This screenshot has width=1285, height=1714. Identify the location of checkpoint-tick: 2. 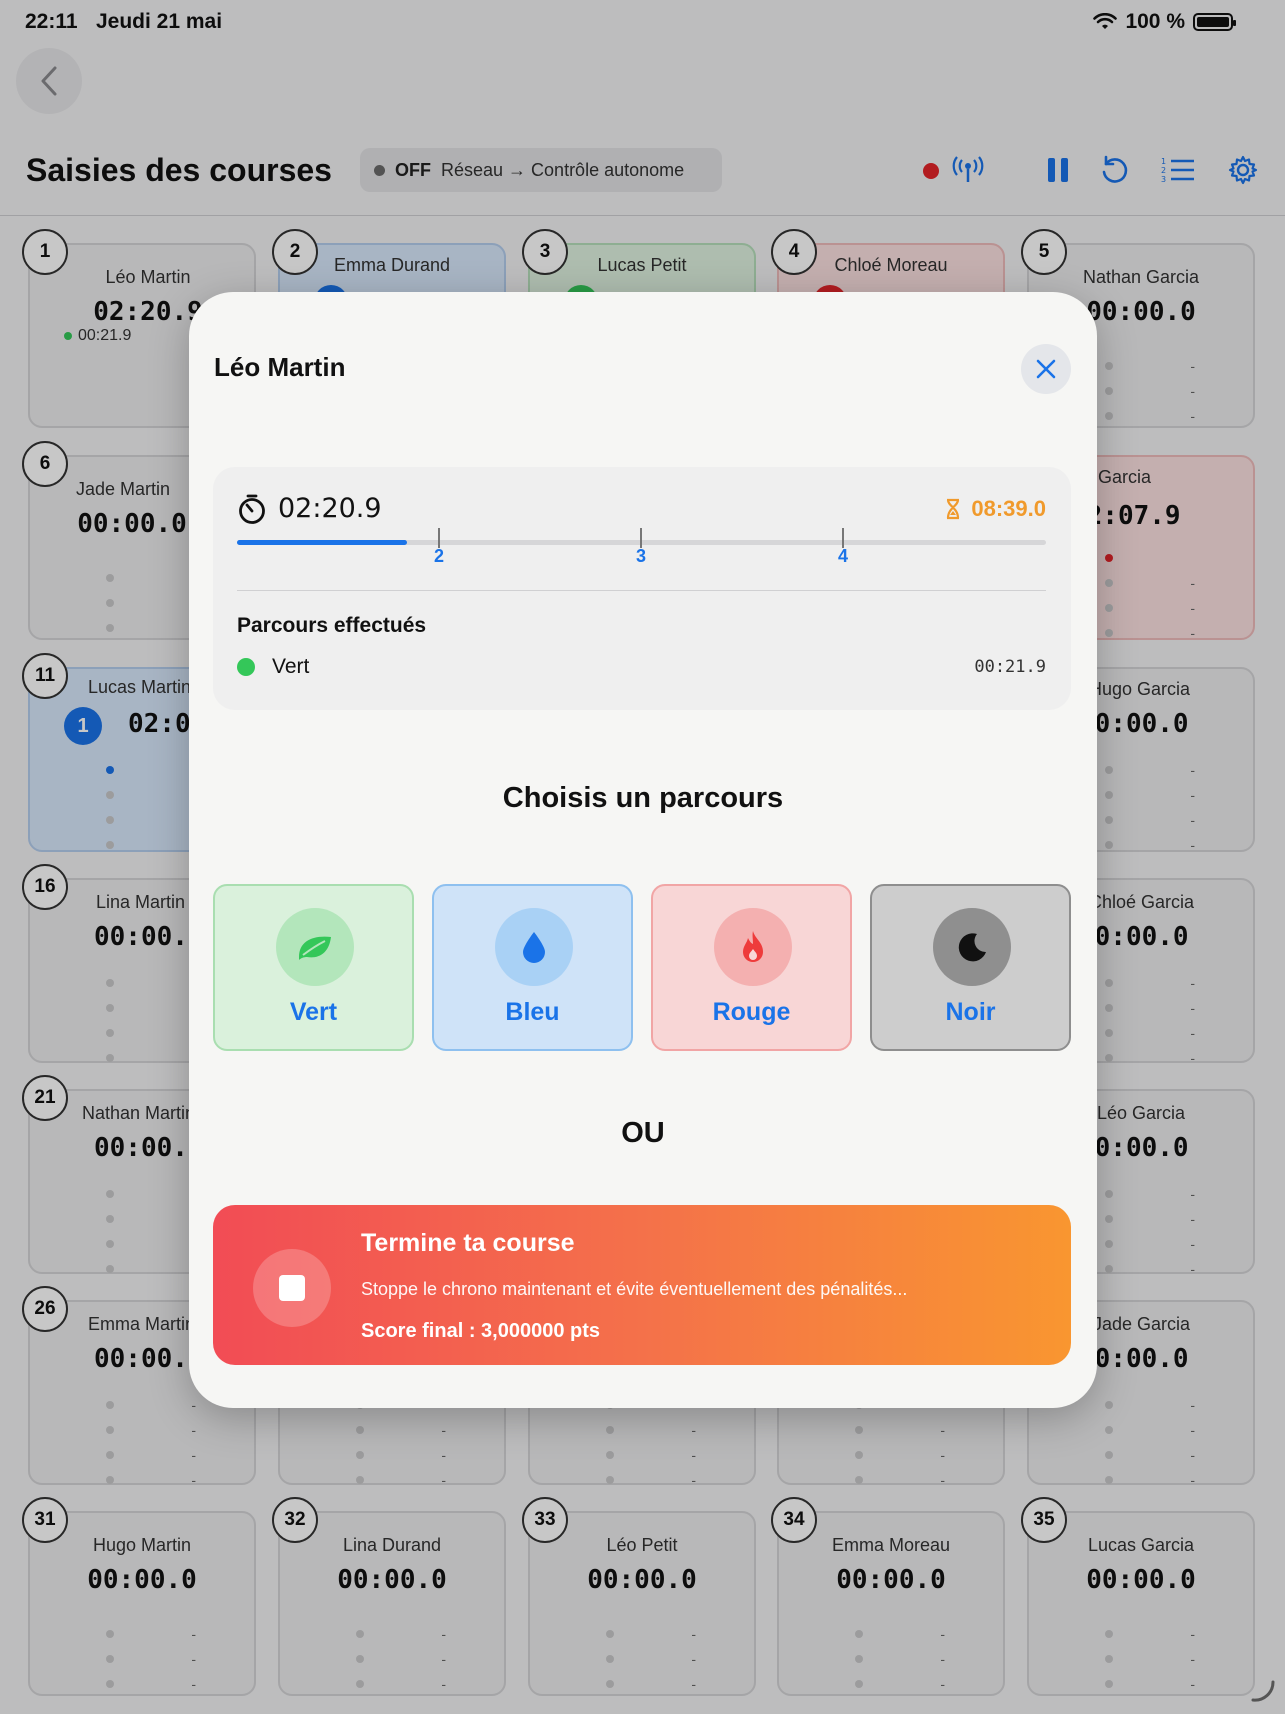
(439, 547).